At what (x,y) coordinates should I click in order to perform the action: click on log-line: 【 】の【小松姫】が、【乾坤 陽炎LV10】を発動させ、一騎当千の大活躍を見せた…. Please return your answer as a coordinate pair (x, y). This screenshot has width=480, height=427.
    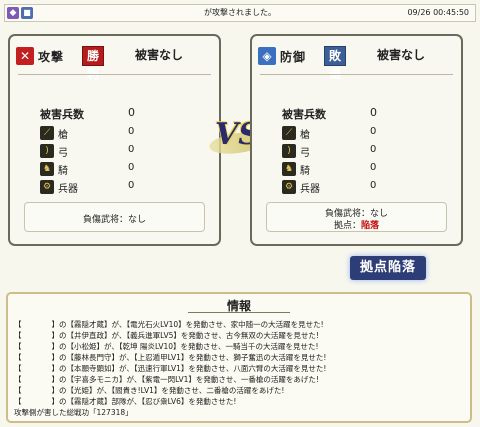
    Looking at the image, I should click on (166, 346).